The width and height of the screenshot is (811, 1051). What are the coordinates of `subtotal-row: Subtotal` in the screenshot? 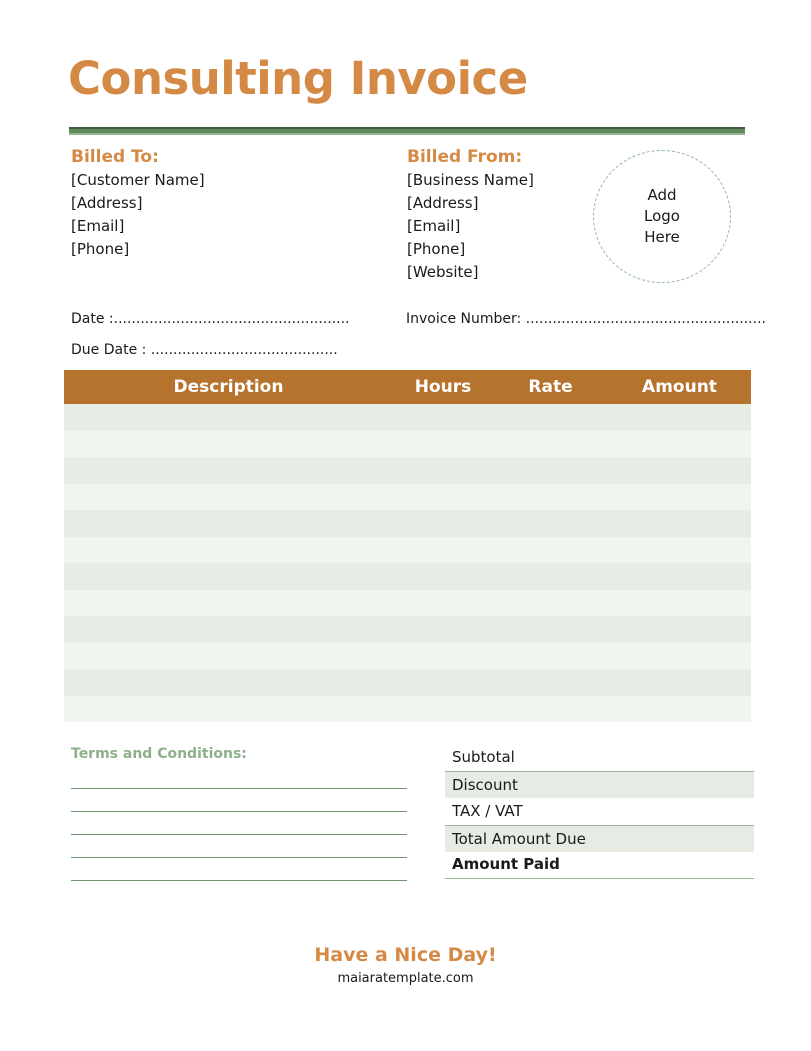 It's located at (599, 757).